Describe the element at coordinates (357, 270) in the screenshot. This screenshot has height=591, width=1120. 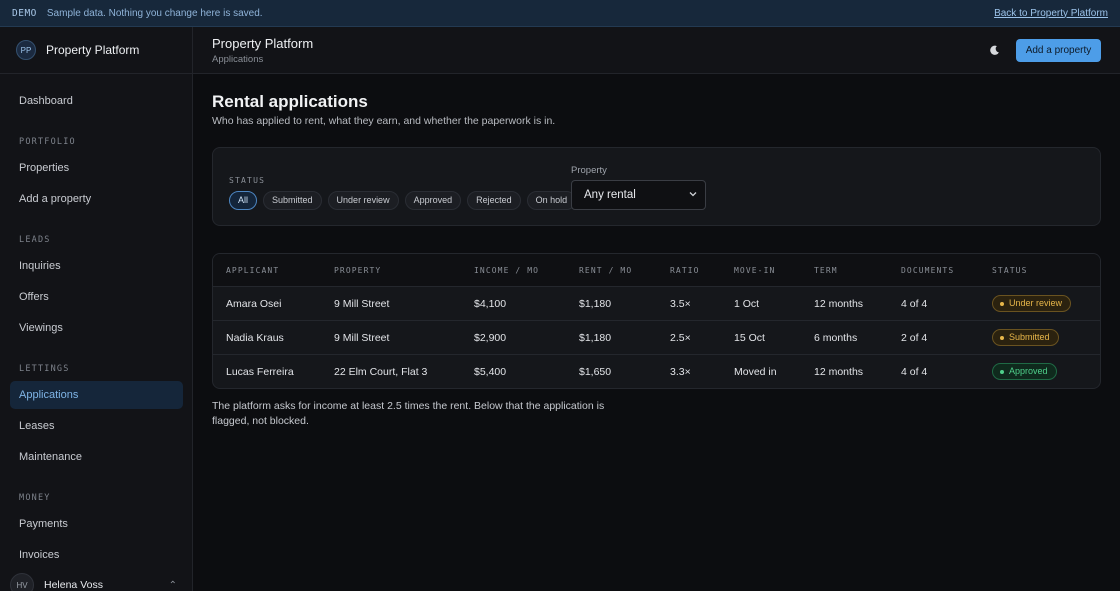
I see `column-header-property: PROPERTY` at that location.